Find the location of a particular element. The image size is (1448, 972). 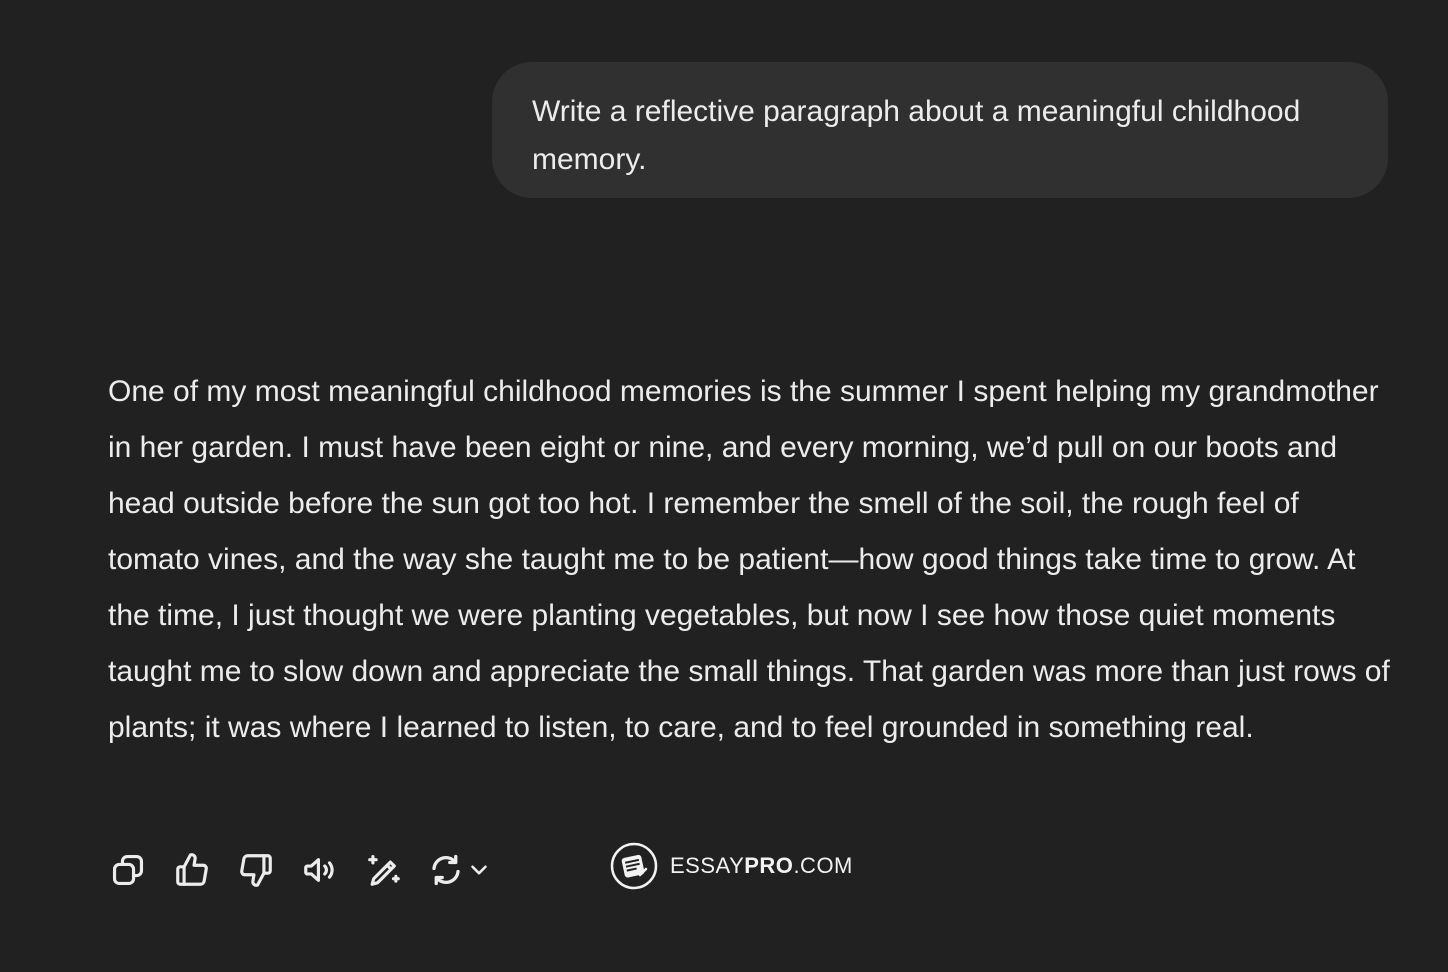

essaypro-logo-icon is located at coordinates (634, 866).